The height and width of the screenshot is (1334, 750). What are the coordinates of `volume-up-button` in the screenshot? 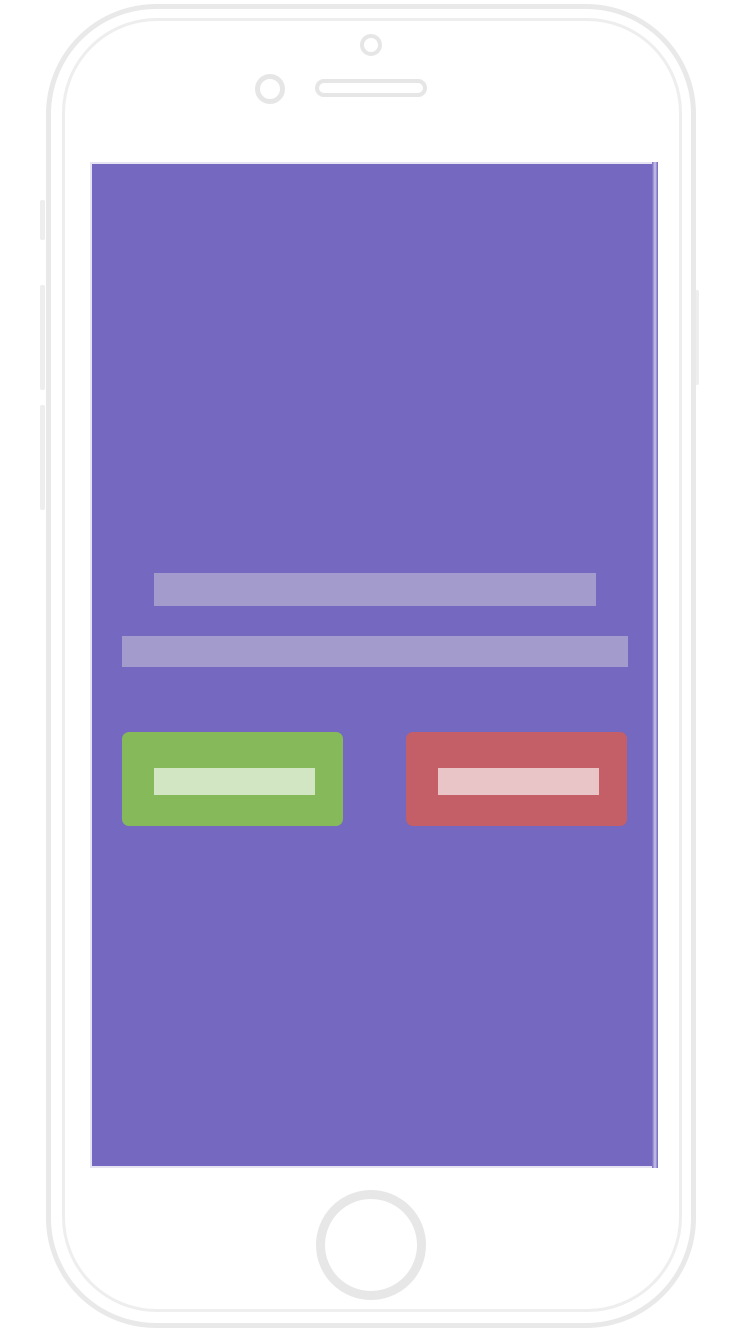 It's located at (42, 337).